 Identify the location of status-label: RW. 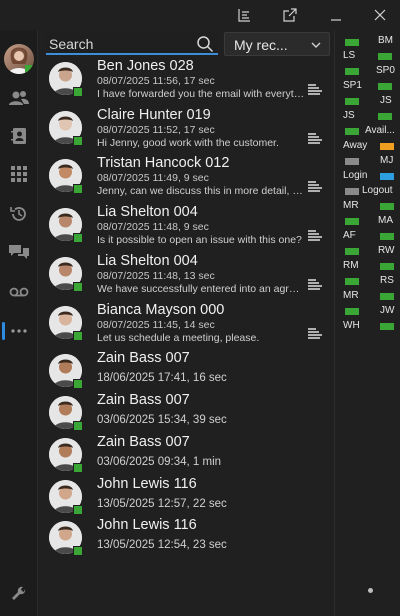
(386, 250).